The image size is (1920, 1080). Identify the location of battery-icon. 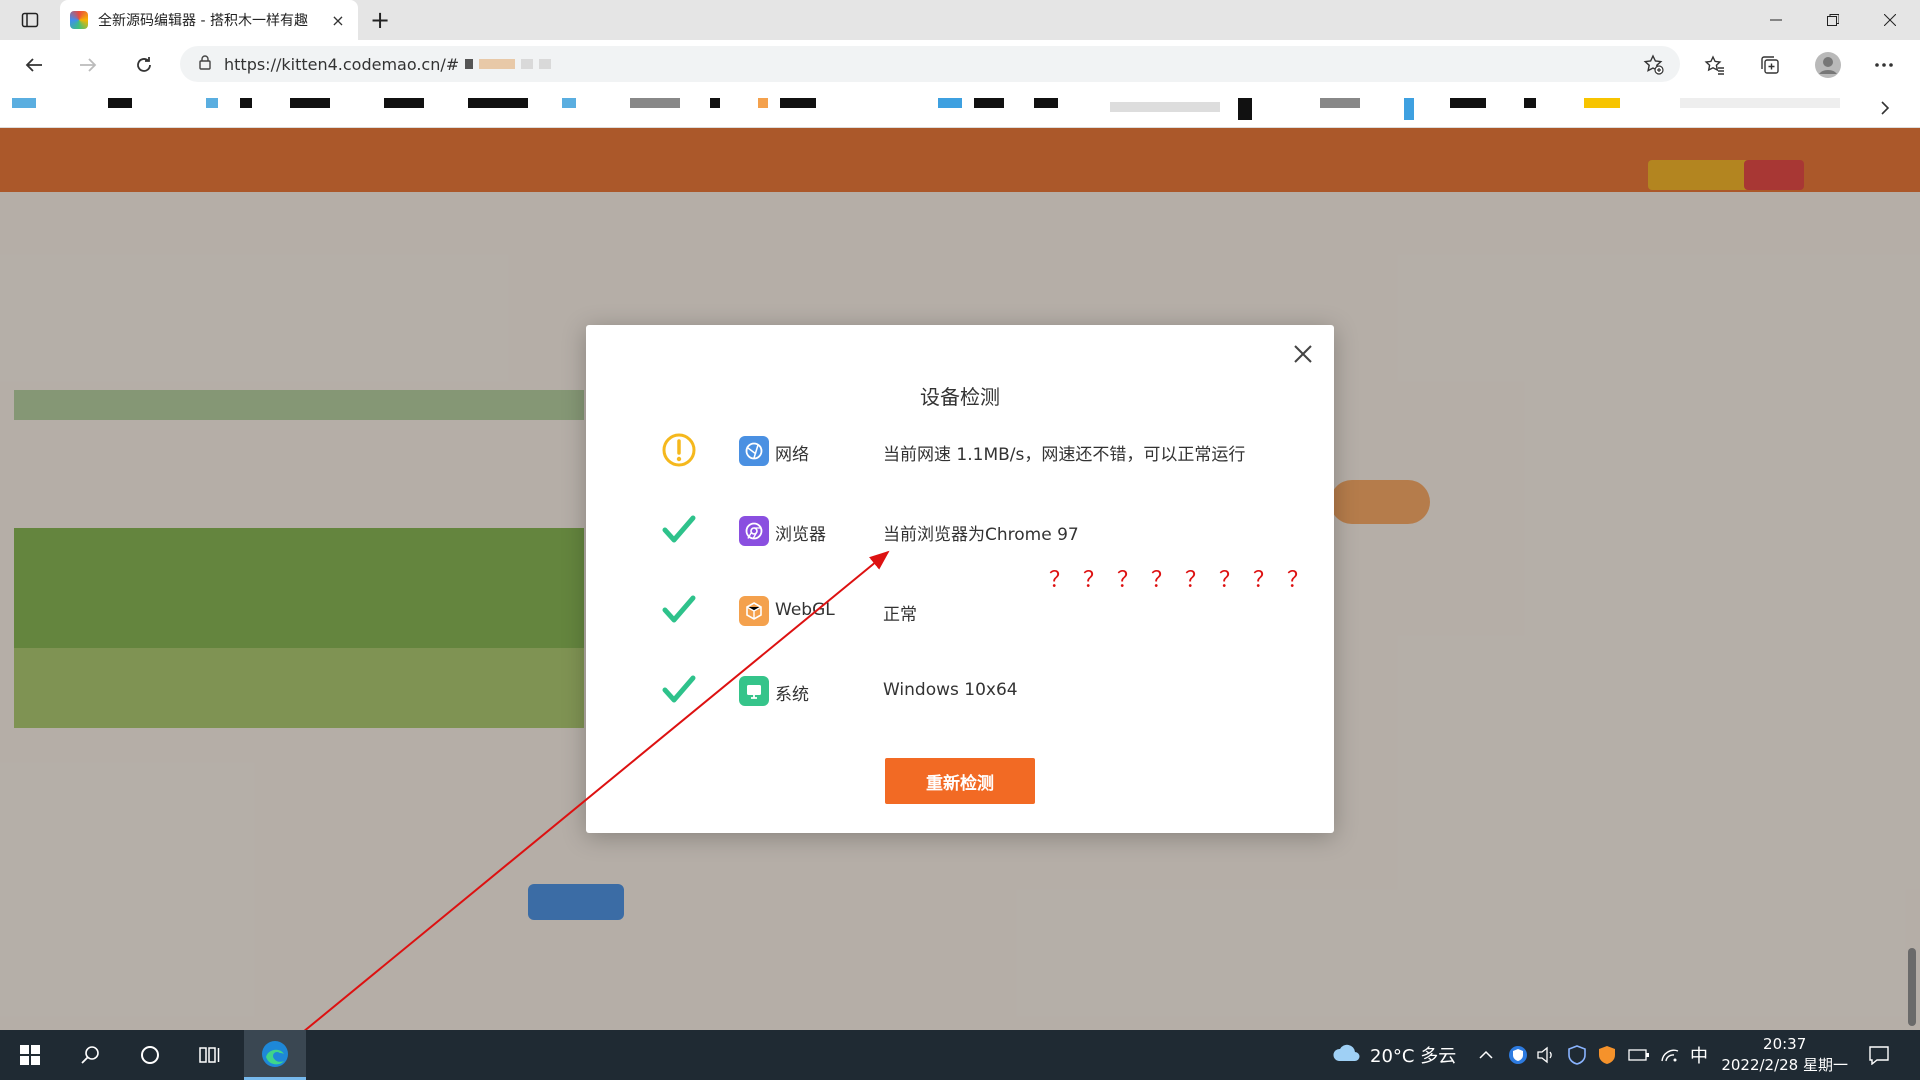
(1639, 1055).